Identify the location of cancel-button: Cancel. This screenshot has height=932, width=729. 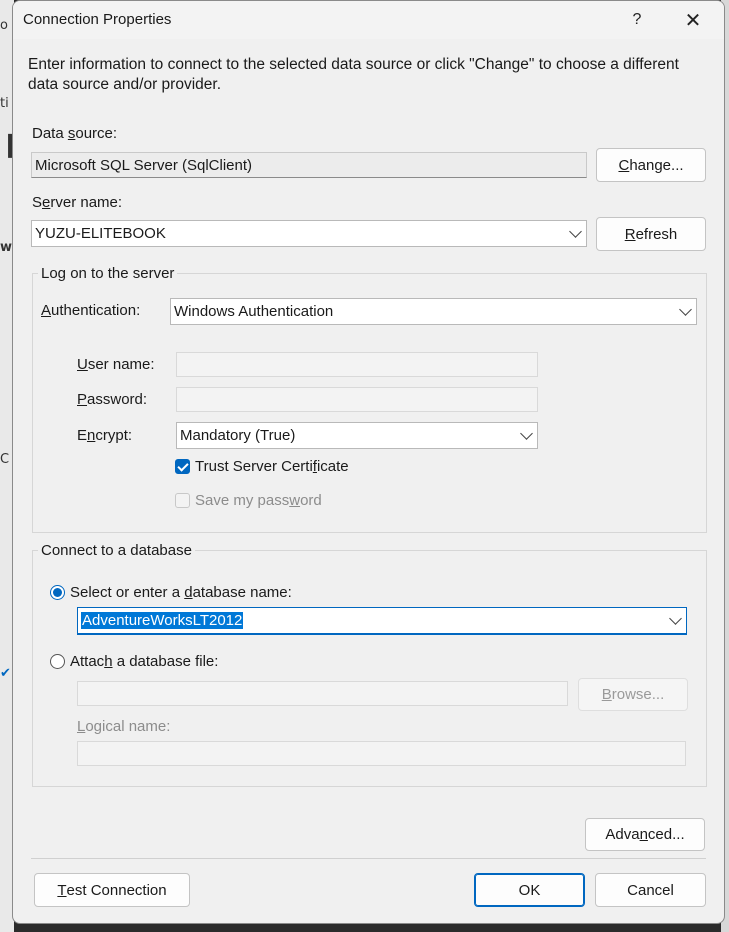
(650, 890).